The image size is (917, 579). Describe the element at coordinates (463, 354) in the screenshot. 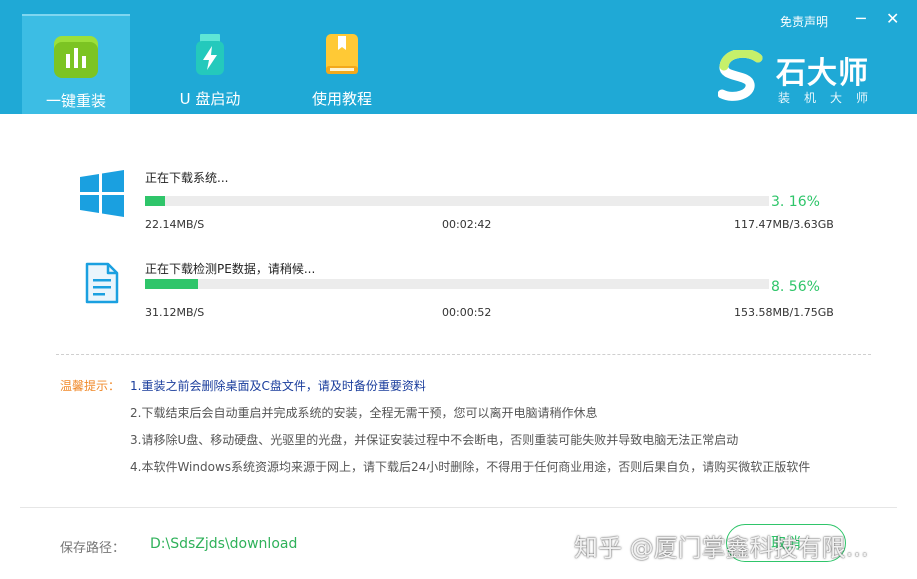

I see `section-divider` at that location.